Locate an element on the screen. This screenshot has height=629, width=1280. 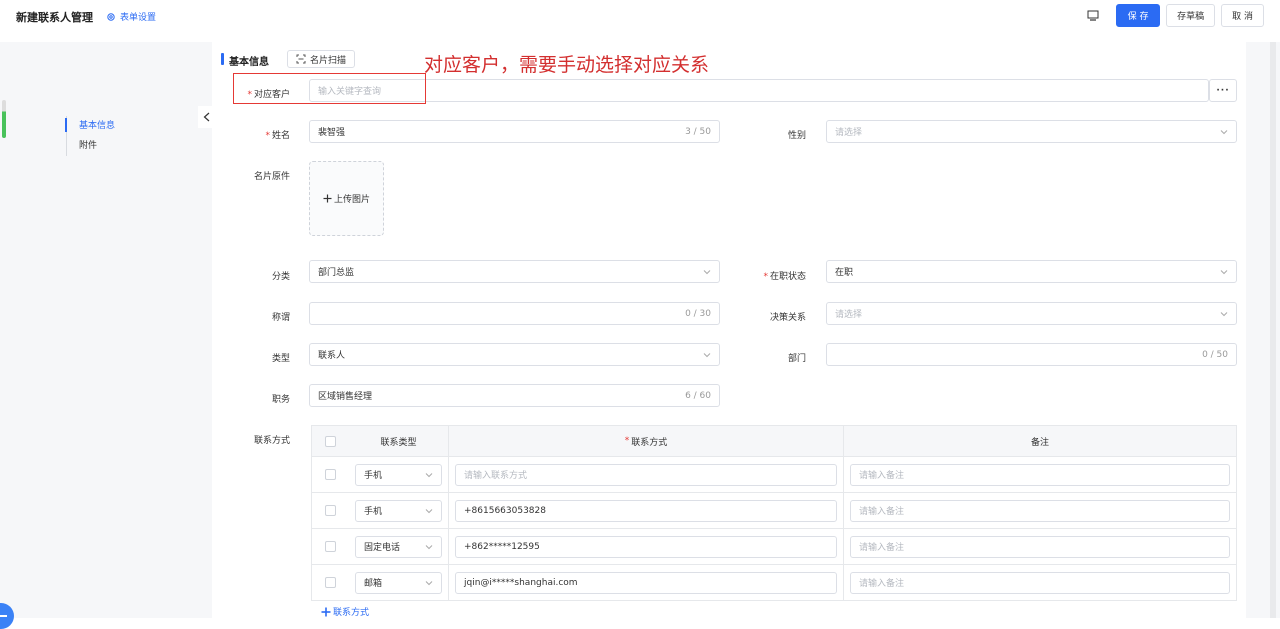
customer-input: 输入关键字查询 is located at coordinates (759, 90).